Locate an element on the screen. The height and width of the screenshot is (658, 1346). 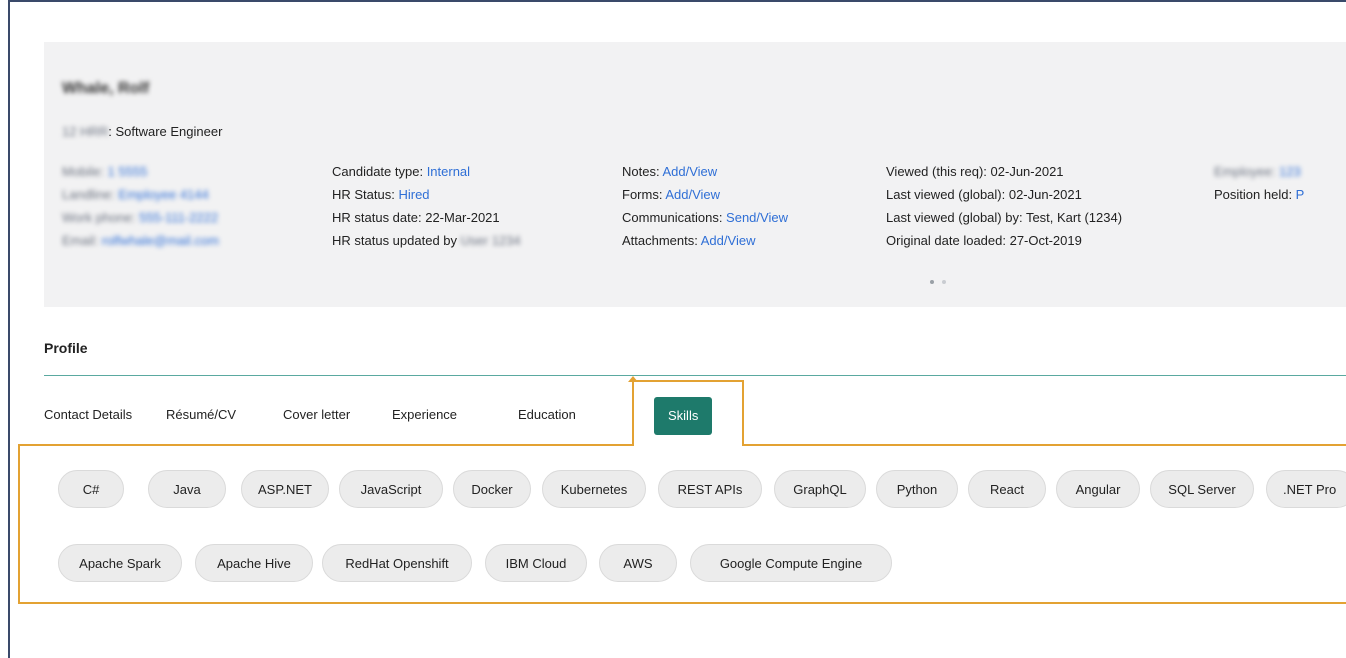
hr-status-updated-by-row: HR status updated by User 1234 is located at coordinates (426, 240).